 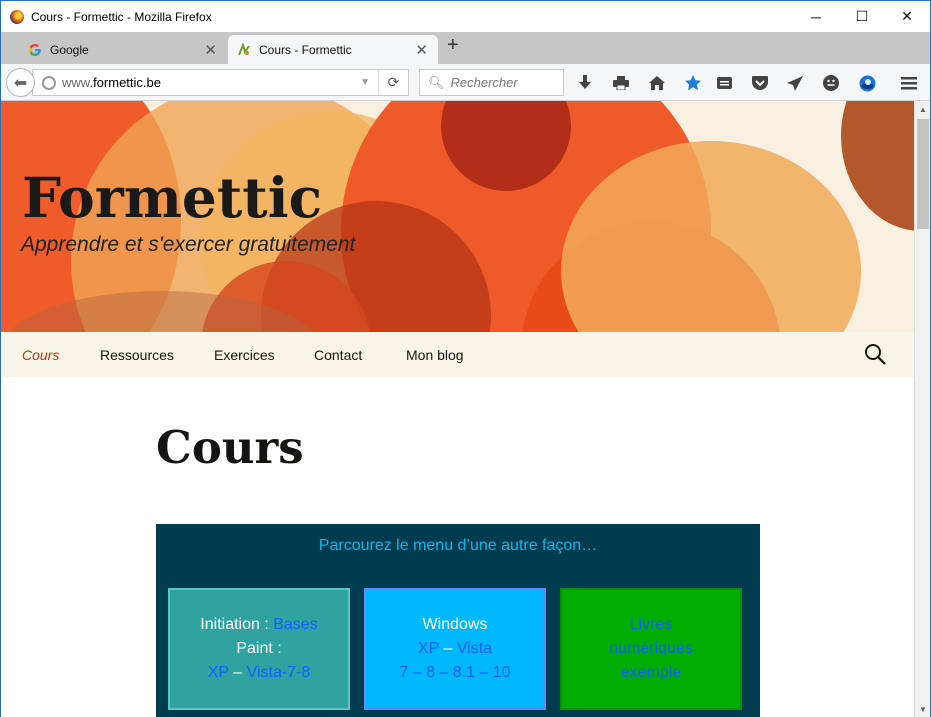 What do you see at coordinates (230, 447) in the screenshot?
I see `page-title: Cours` at bounding box center [230, 447].